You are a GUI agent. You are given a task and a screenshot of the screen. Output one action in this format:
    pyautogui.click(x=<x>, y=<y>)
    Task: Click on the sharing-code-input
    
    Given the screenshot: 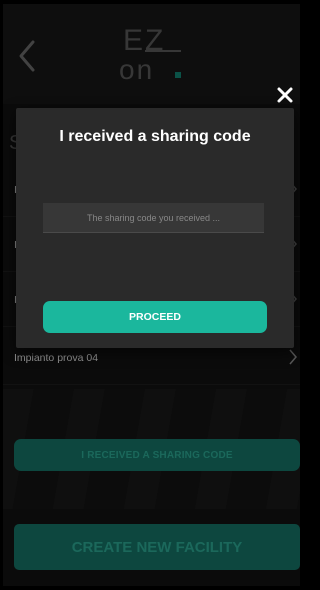 What is the action you would take?
    pyautogui.click(x=153, y=218)
    